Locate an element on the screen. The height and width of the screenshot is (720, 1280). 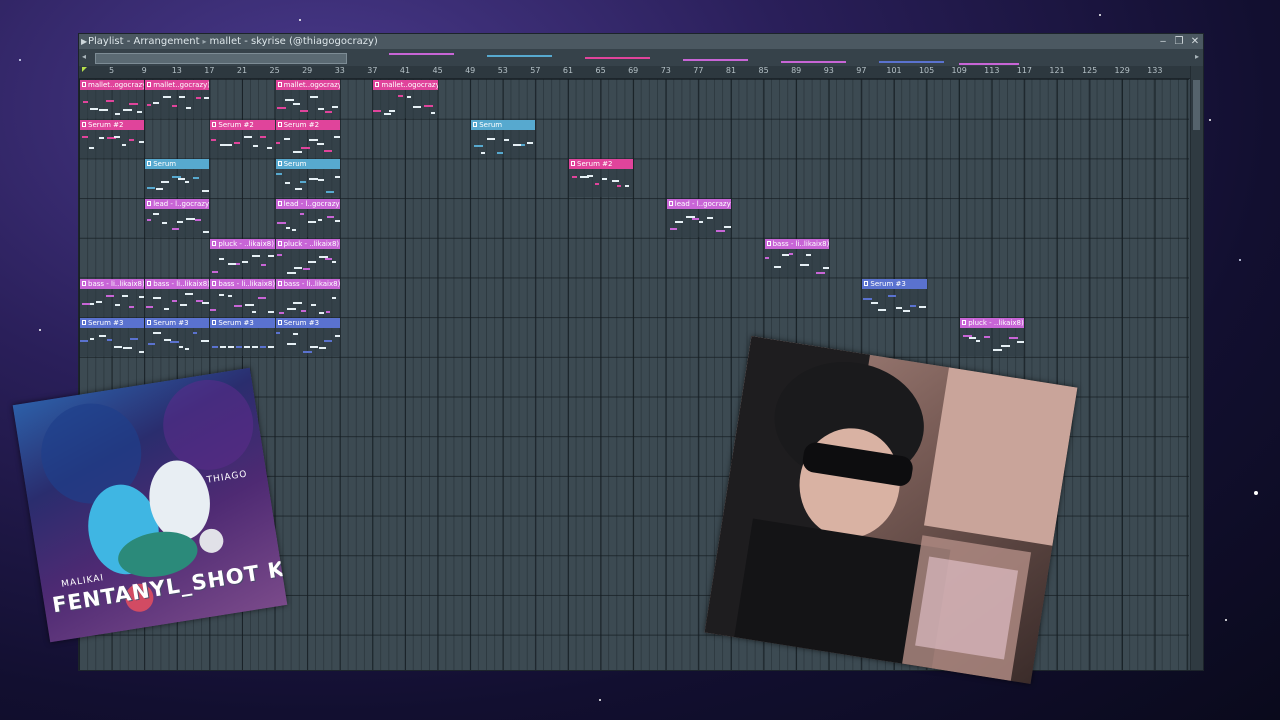
scroll-left-icon: ◂ is located at coordinates (84, 56).